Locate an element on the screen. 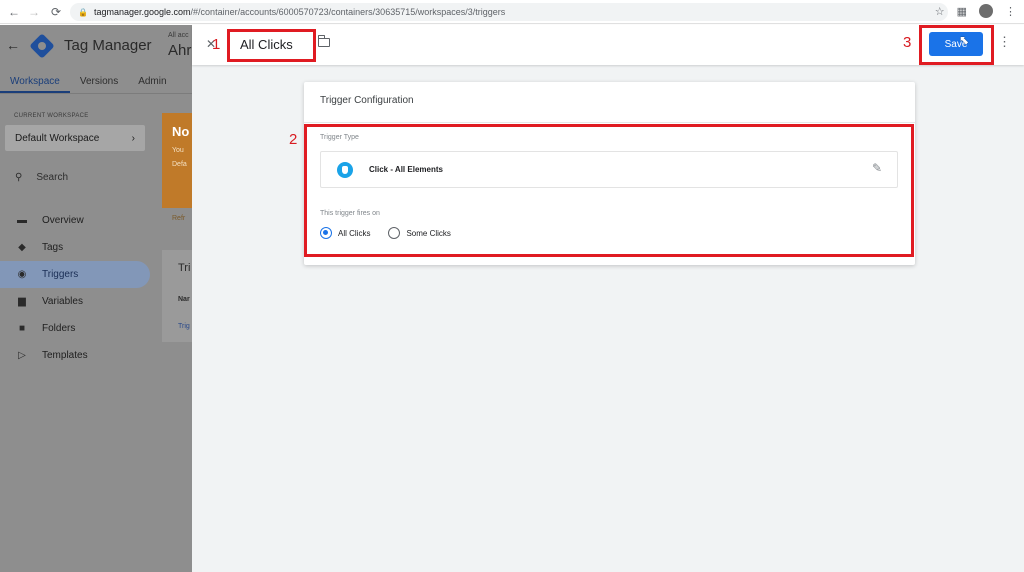 The image size is (1024, 572). app-header: ← Tag Manager All acc Ahr is located at coordinates (96, 46).